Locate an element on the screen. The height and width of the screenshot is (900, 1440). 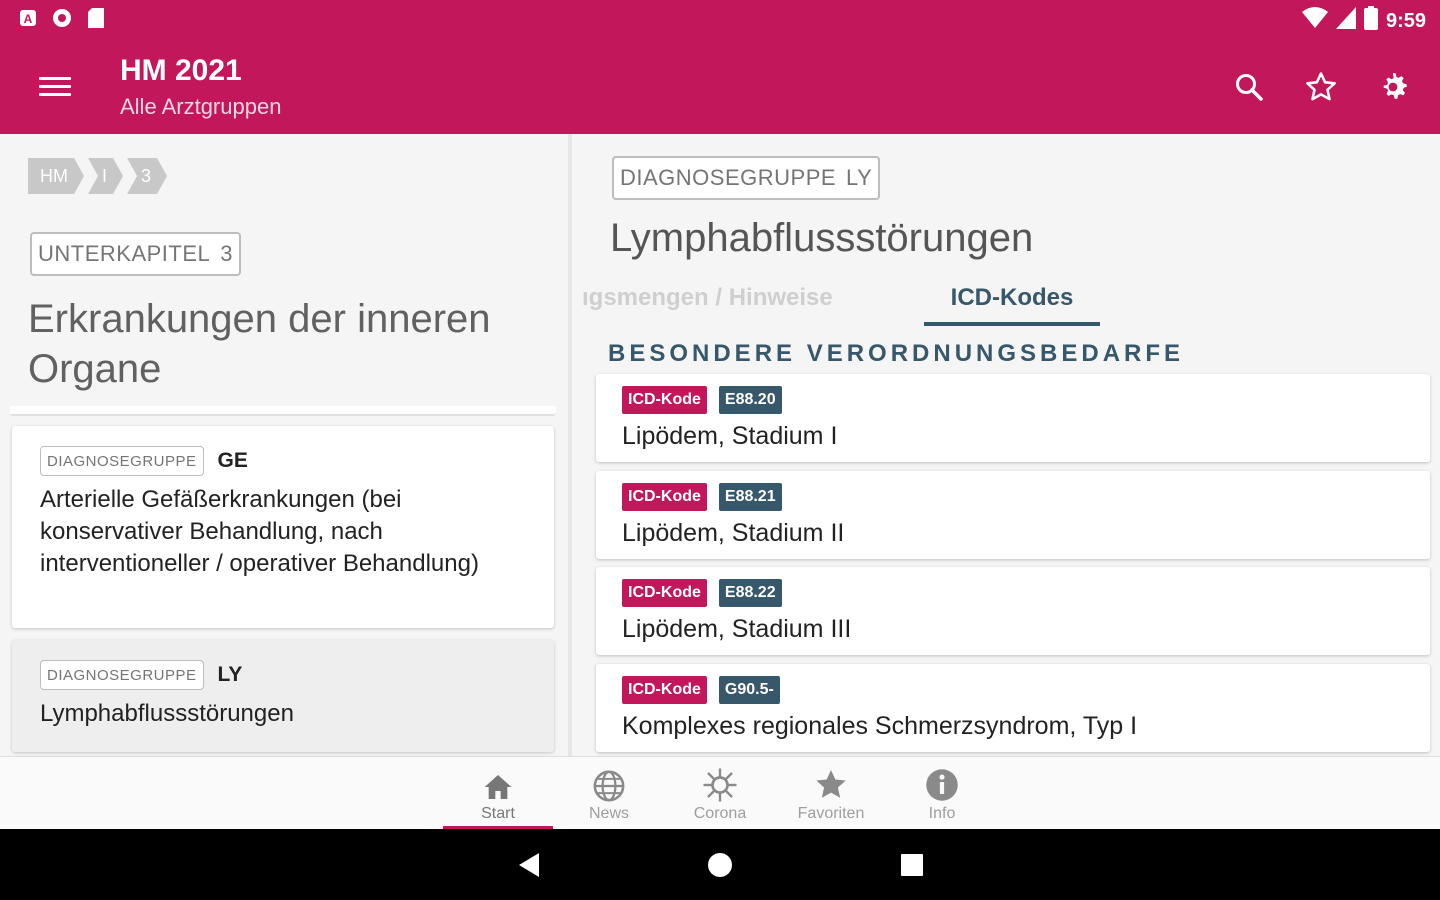
breadcrumb: HM I 3 is located at coordinates (99, 176).